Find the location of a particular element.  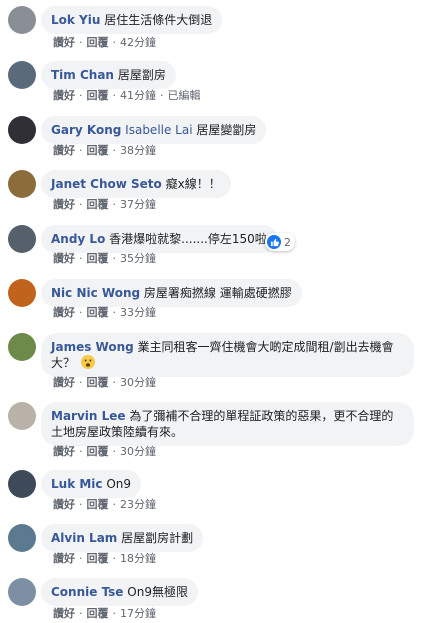

comment-author: James Wong is located at coordinates (92, 347).